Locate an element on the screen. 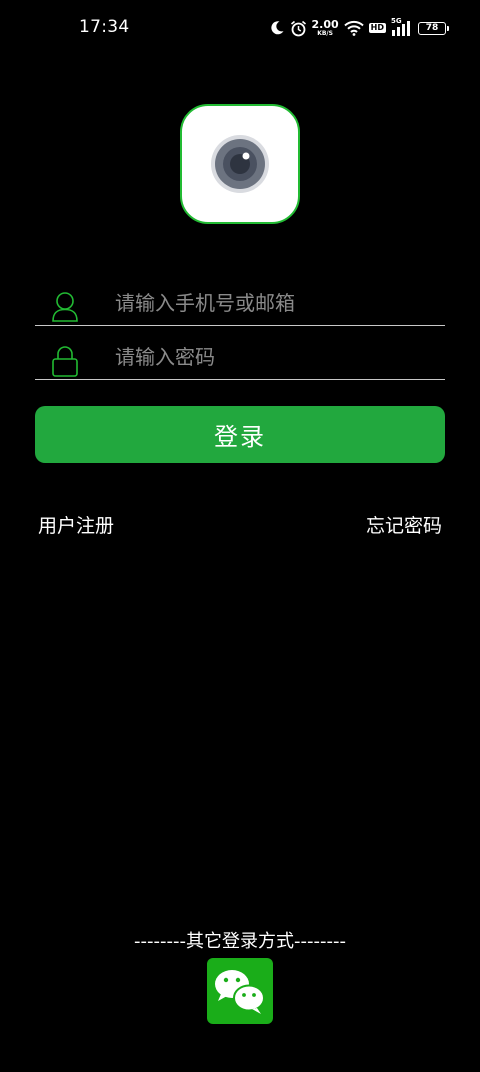  other-login-label: --------其它登录方式-------- is located at coordinates (240, 941).